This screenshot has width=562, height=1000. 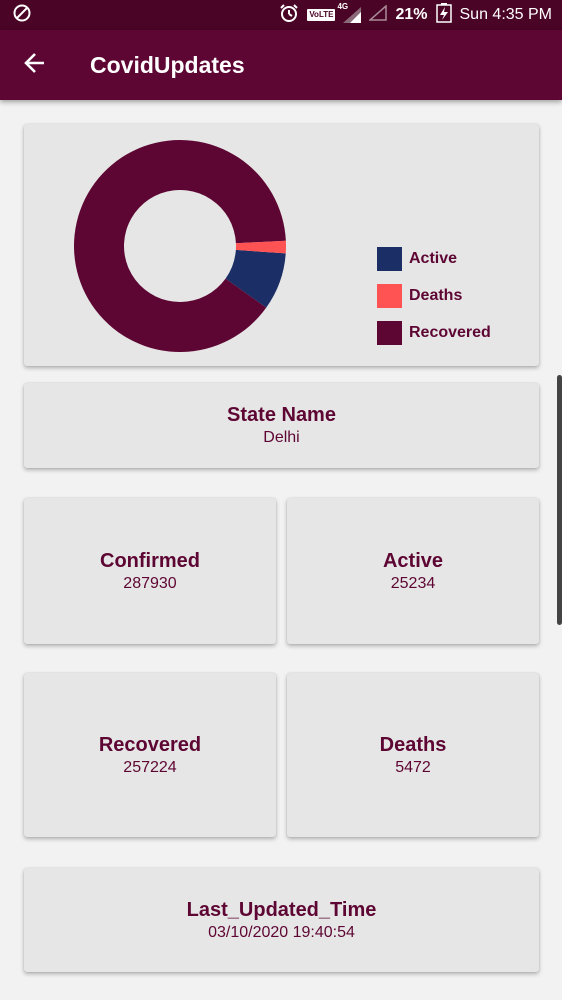 I want to click on recovered-card: Recovered 257224, so click(x=150, y=755).